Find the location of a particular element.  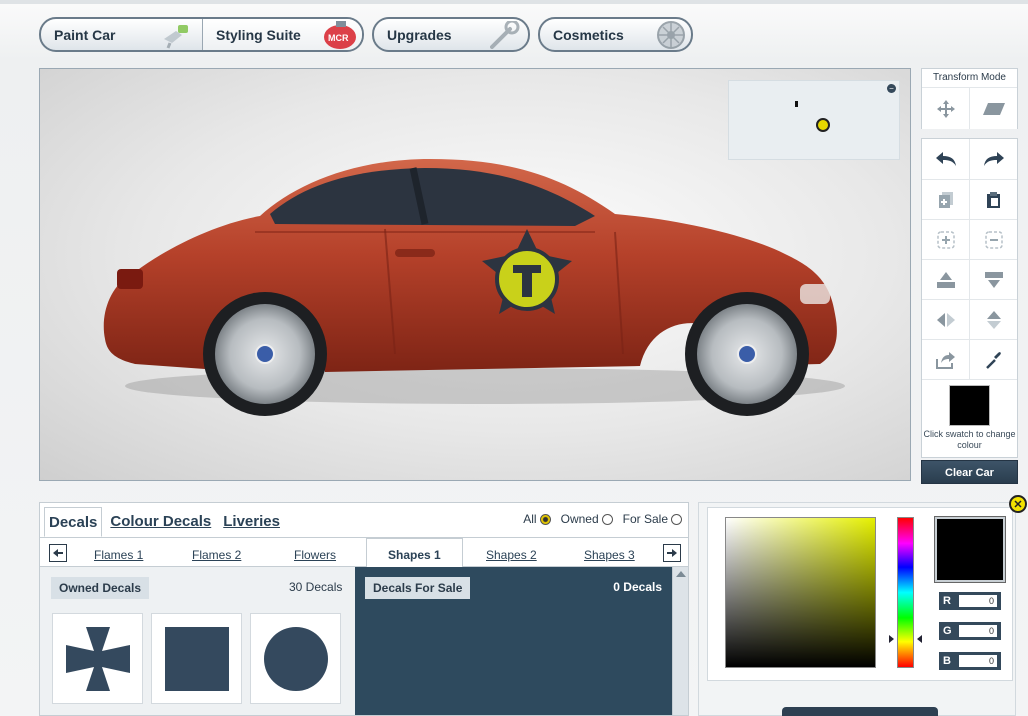

red-input: 0 is located at coordinates (978, 601).